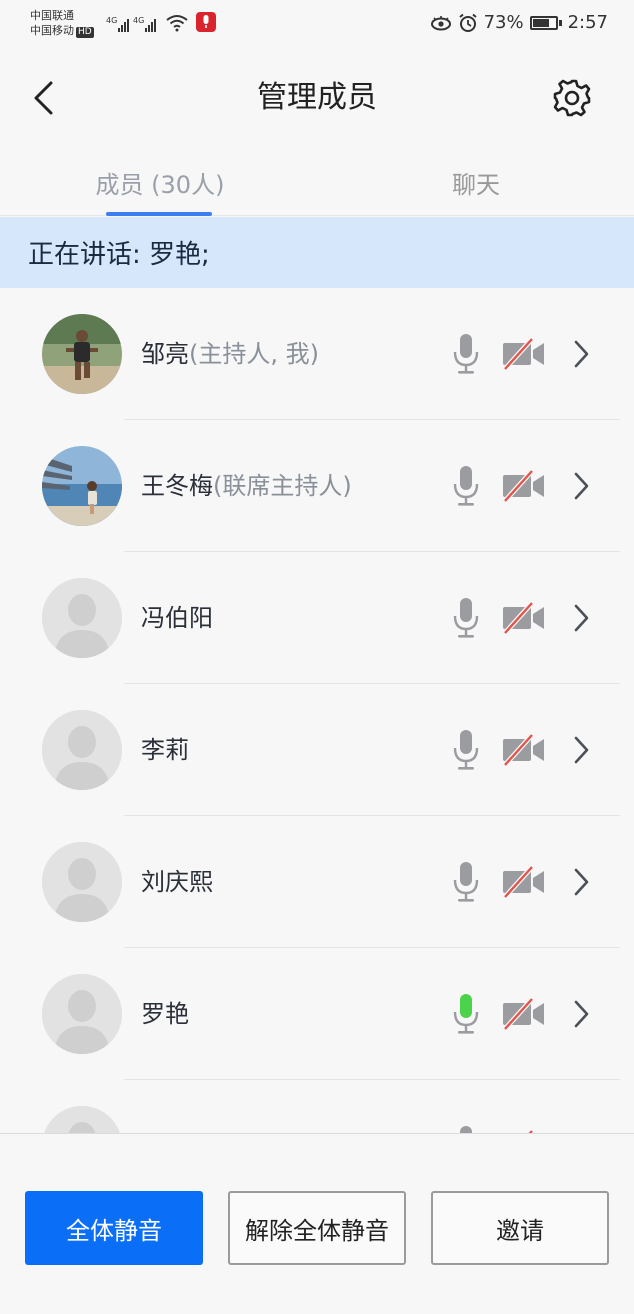 The image size is (634, 1314). I want to click on gear-icon, so click(572, 98).